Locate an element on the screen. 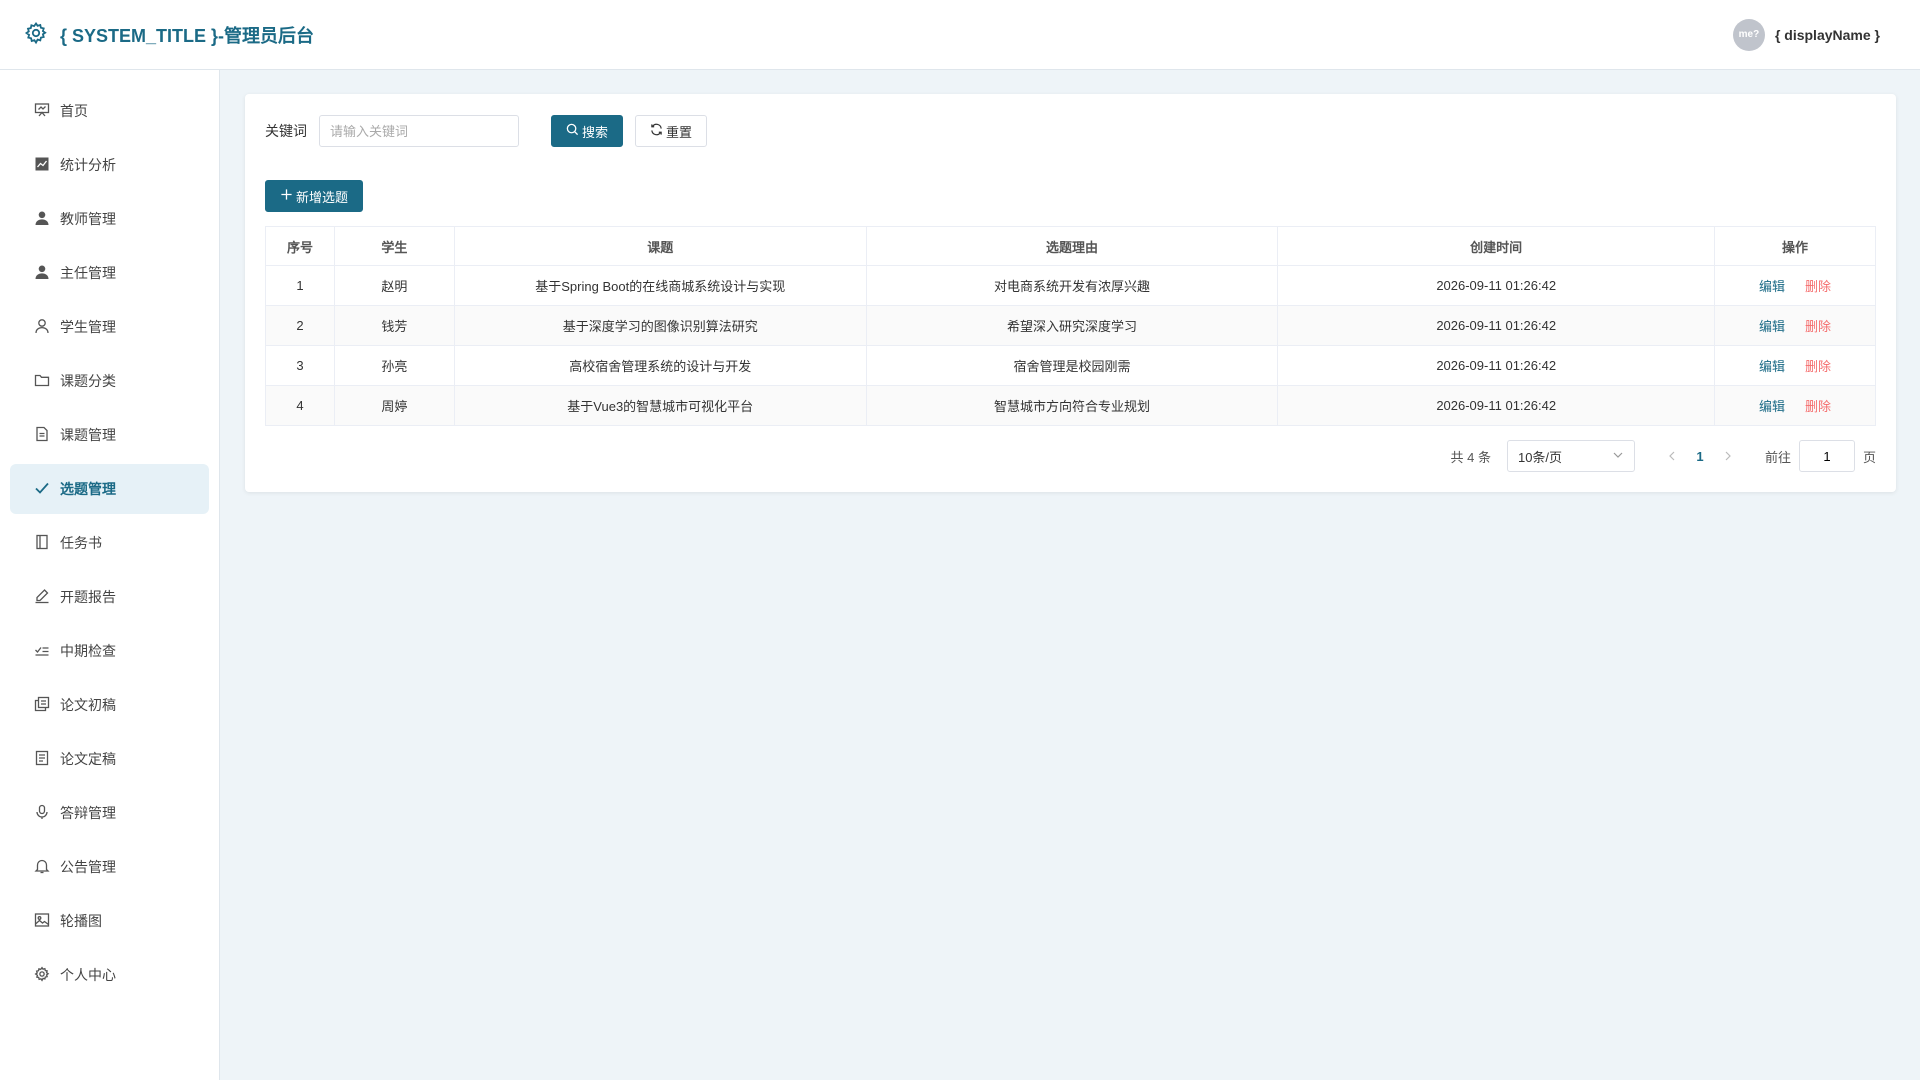  checklist-icon is located at coordinates (42, 651).